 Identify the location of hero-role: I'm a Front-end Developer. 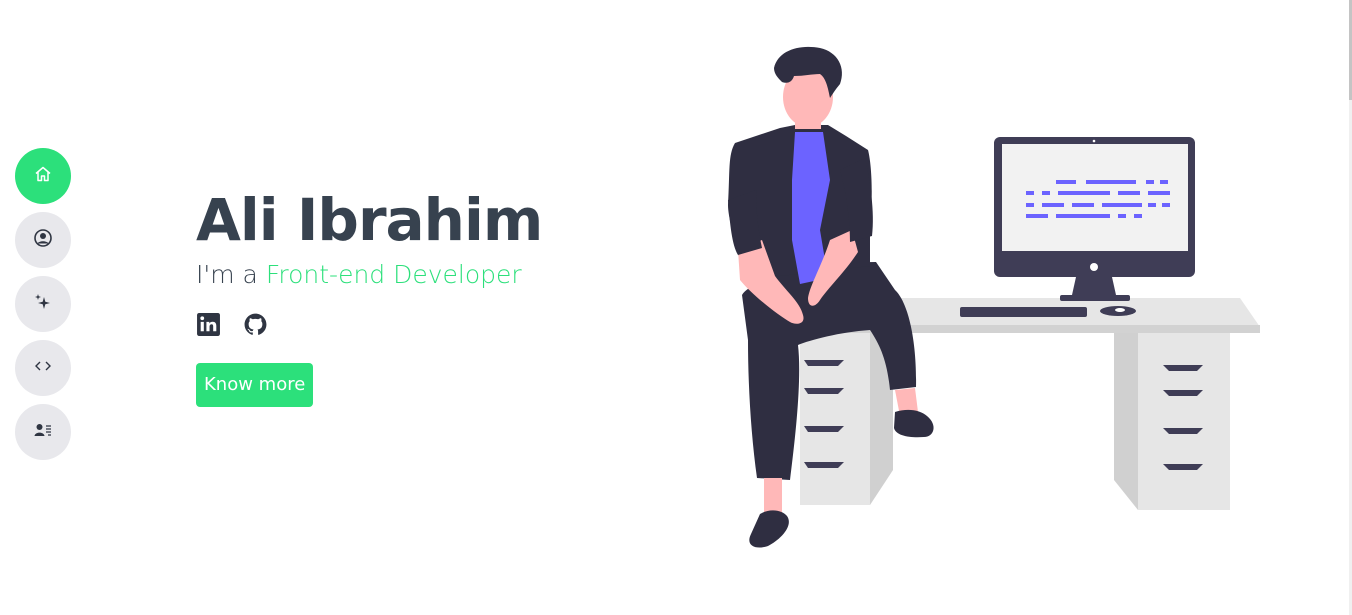
(369, 275).